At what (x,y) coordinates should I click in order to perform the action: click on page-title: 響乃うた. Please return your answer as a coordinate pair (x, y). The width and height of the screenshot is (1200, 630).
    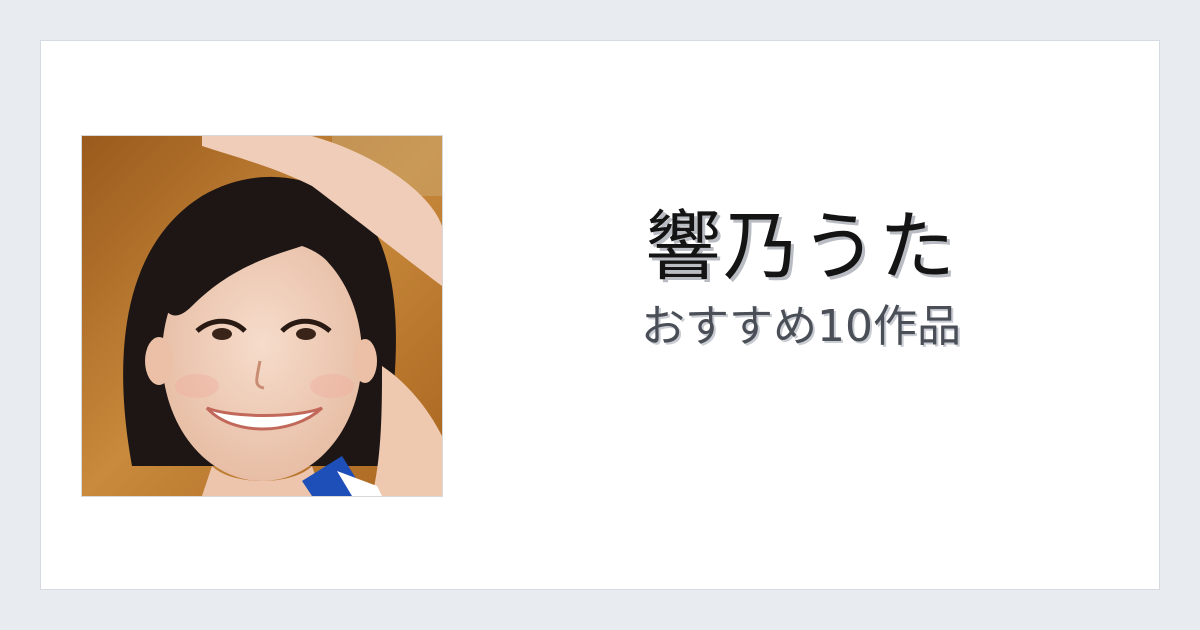
    Looking at the image, I should click on (801, 246).